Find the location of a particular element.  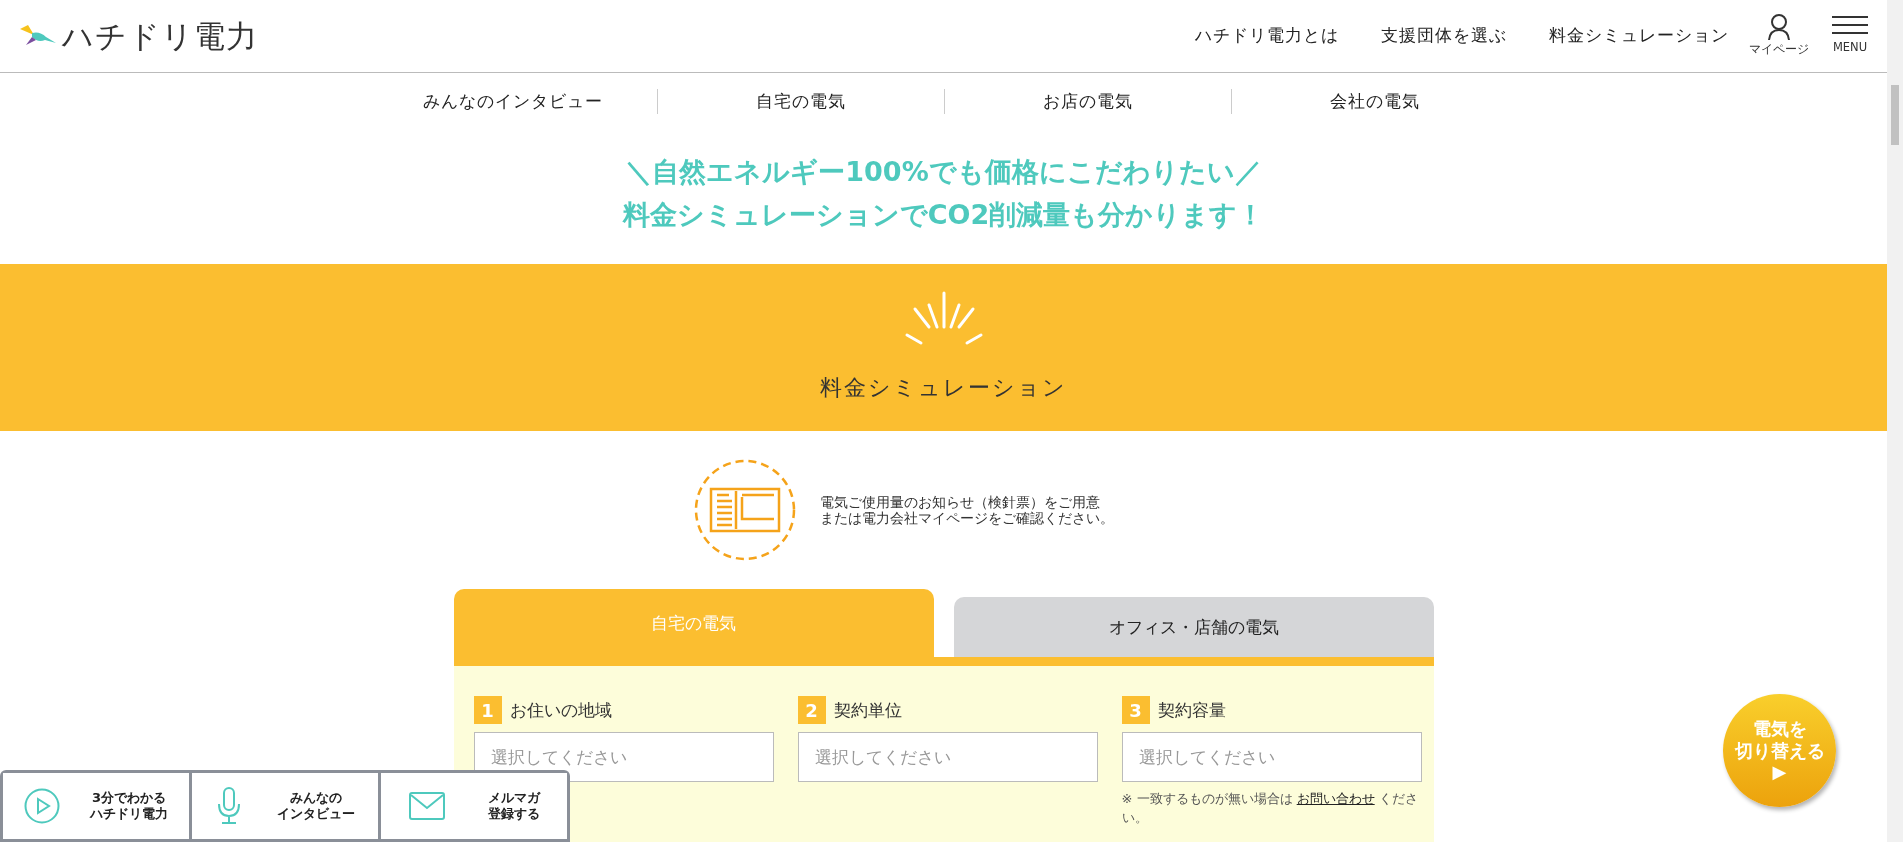

contact-link: お問い合わせ is located at coordinates (1335, 799).